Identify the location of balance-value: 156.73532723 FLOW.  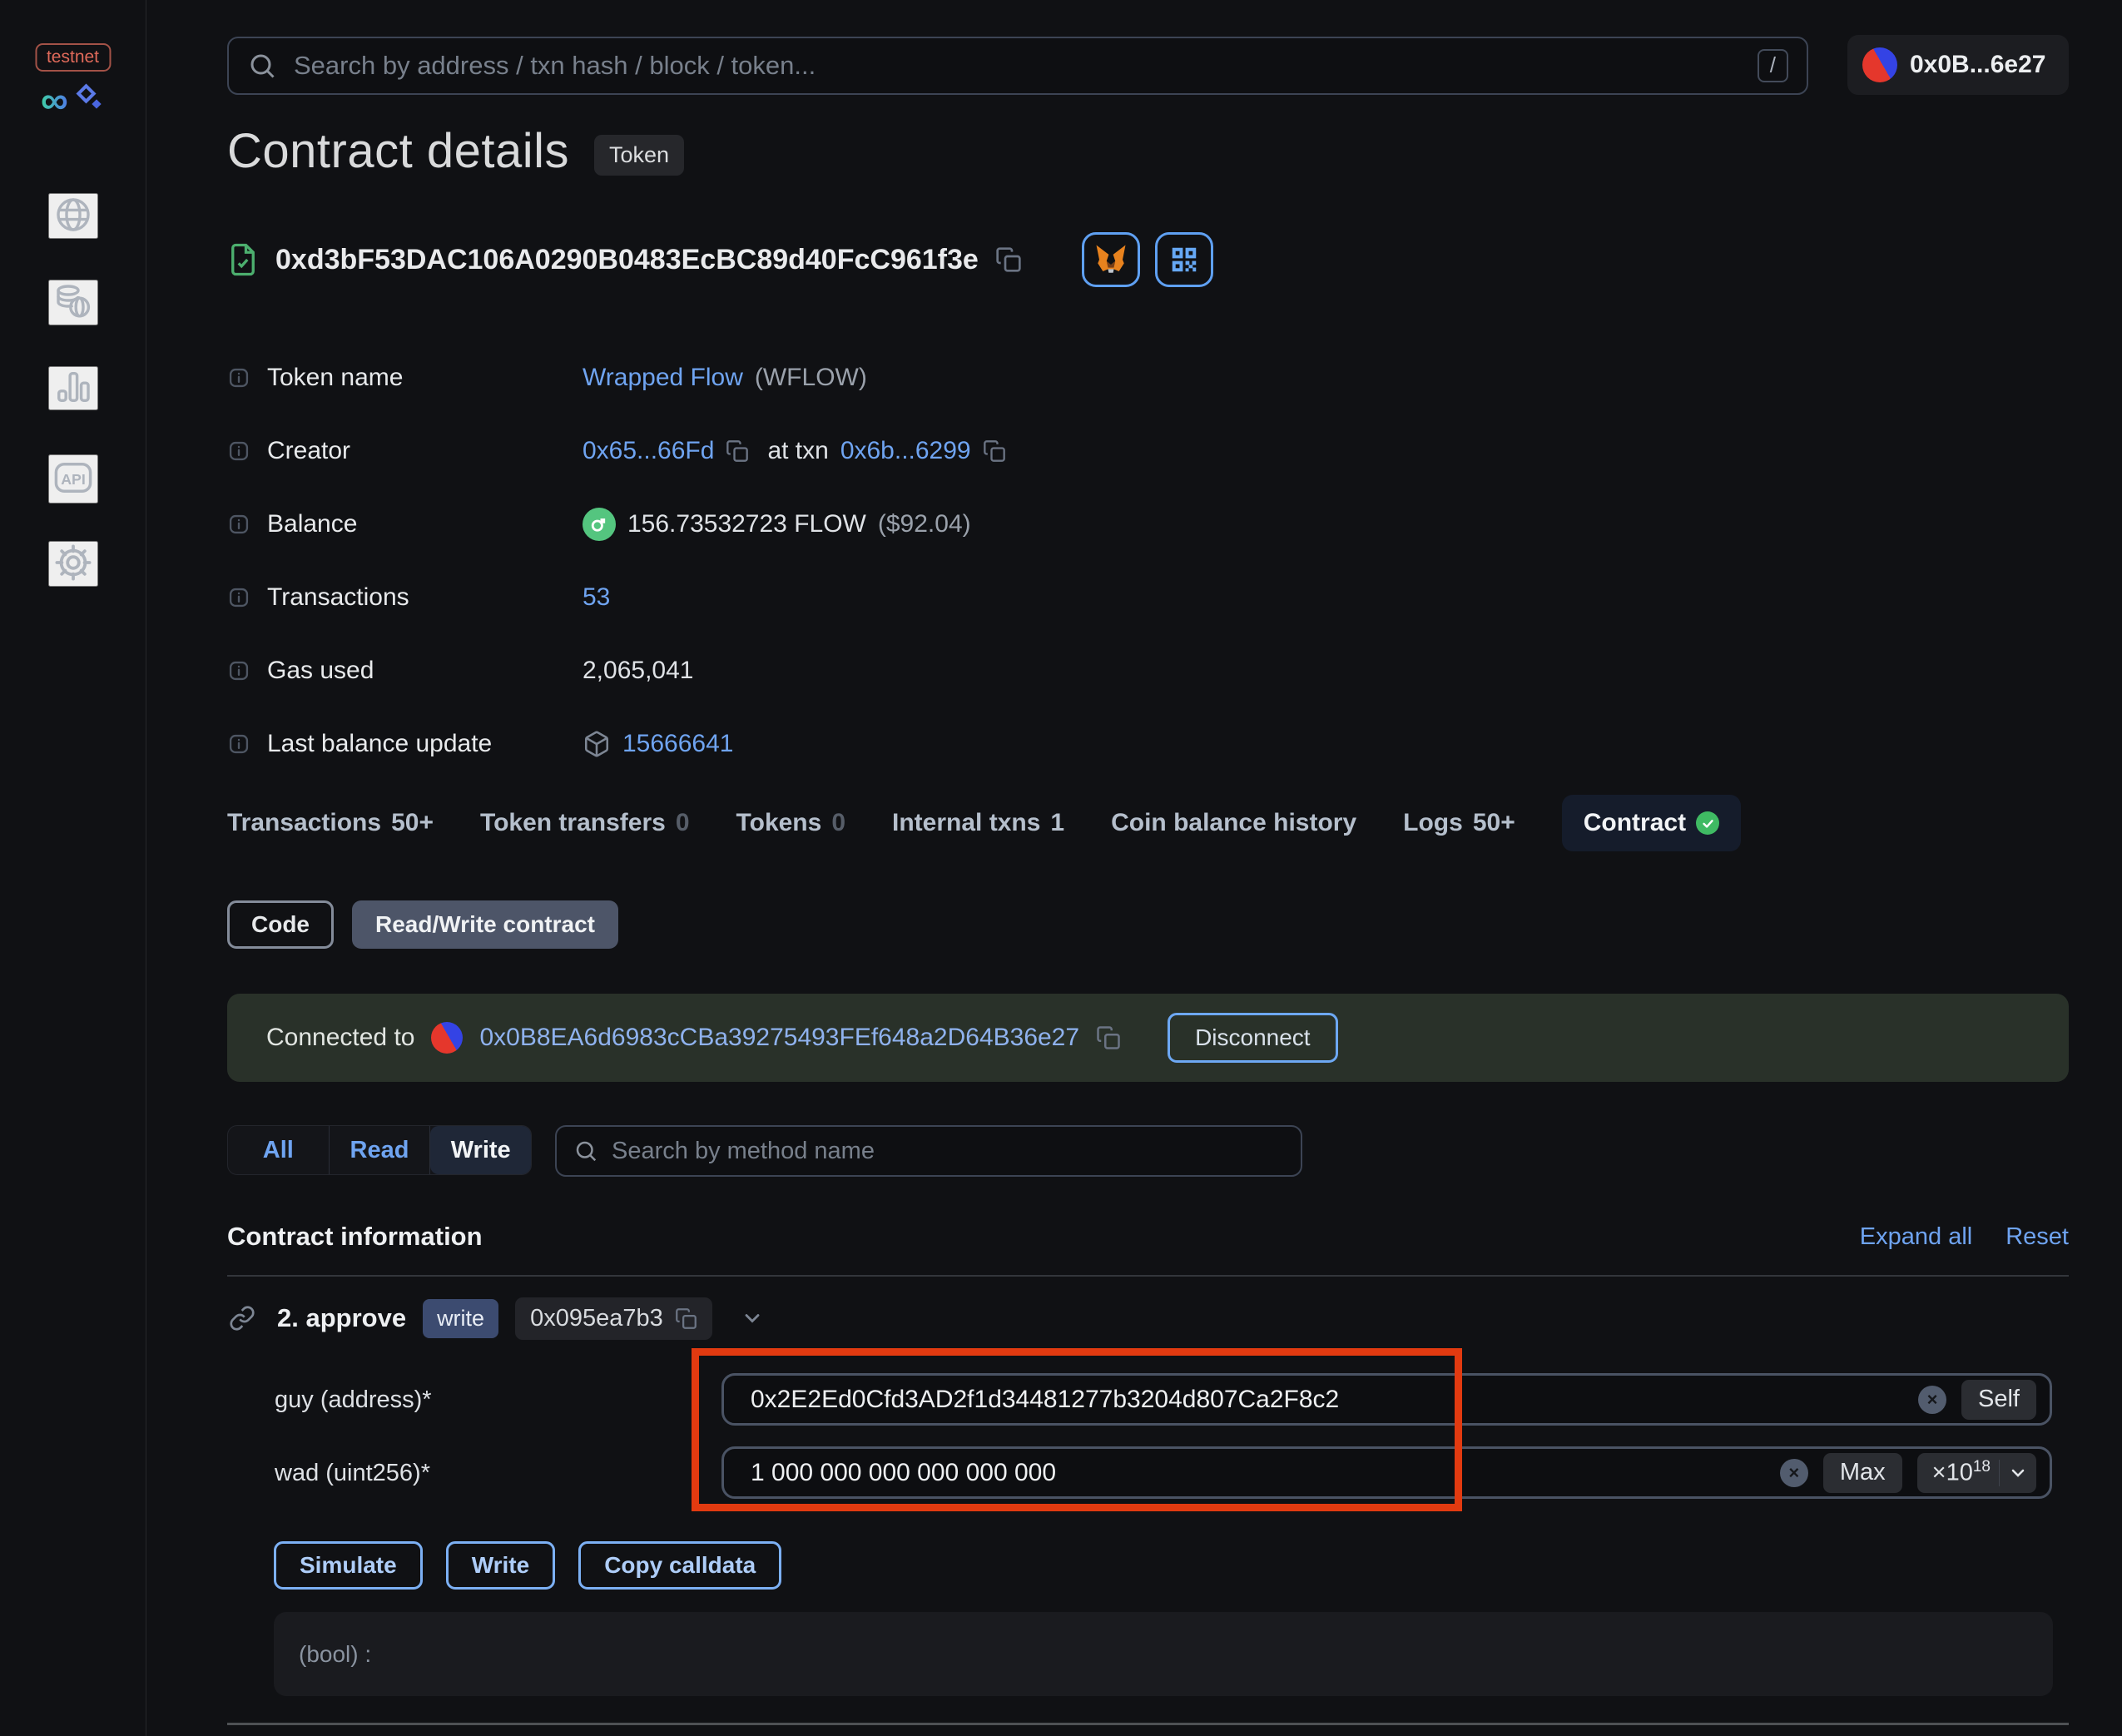
(747, 524).